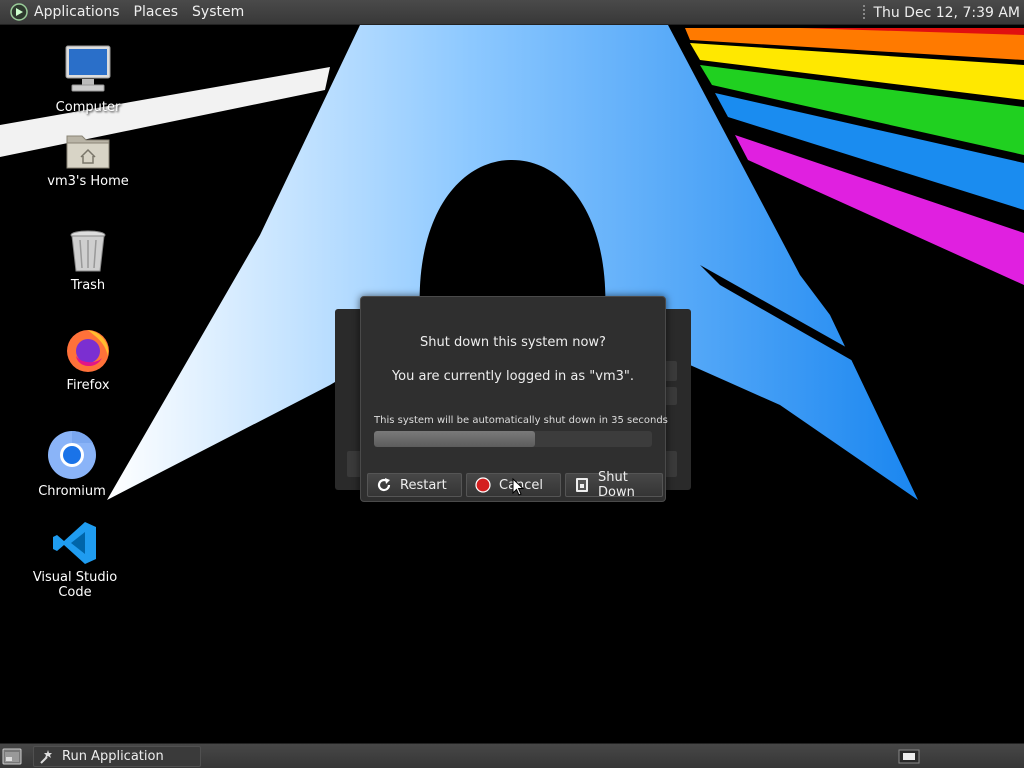 The height and width of the screenshot is (768, 1024). What do you see at coordinates (513, 376) in the screenshot?
I see `dialog-subtitle: You are currently logged in as "vm3".` at bounding box center [513, 376].